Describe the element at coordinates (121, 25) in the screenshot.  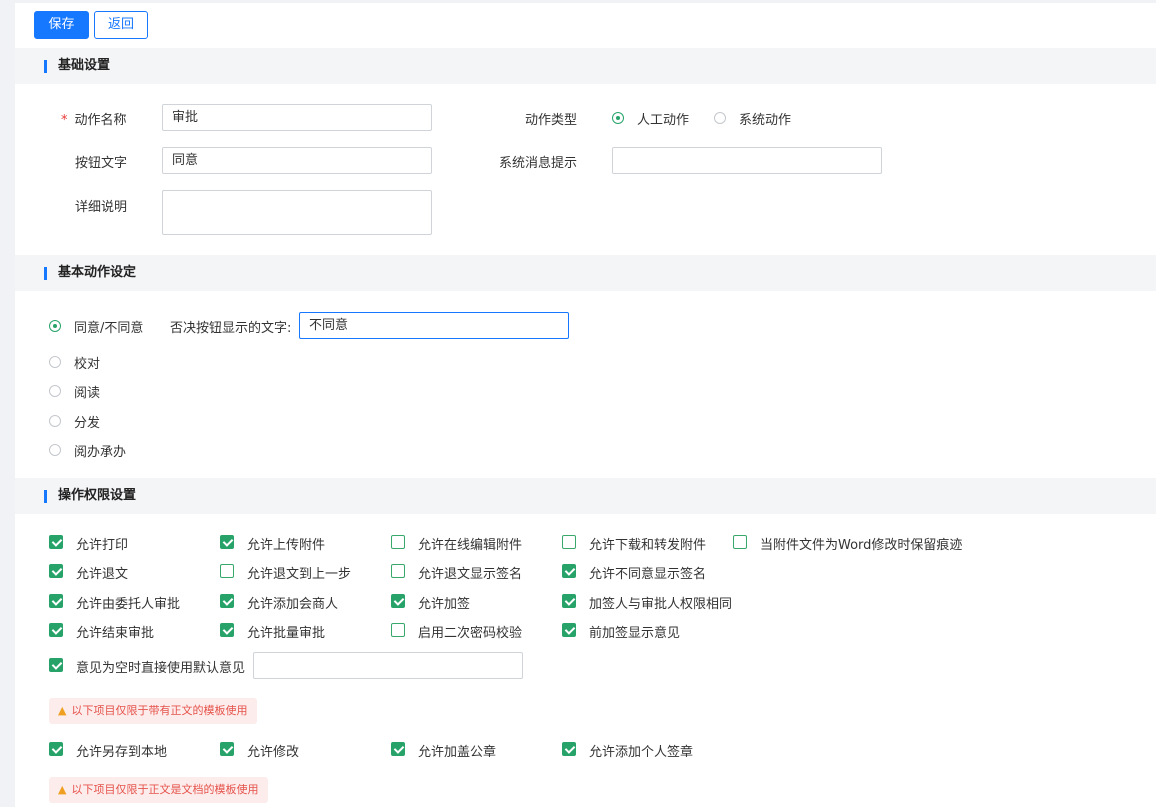
I see `back-button: 返回` at that location.